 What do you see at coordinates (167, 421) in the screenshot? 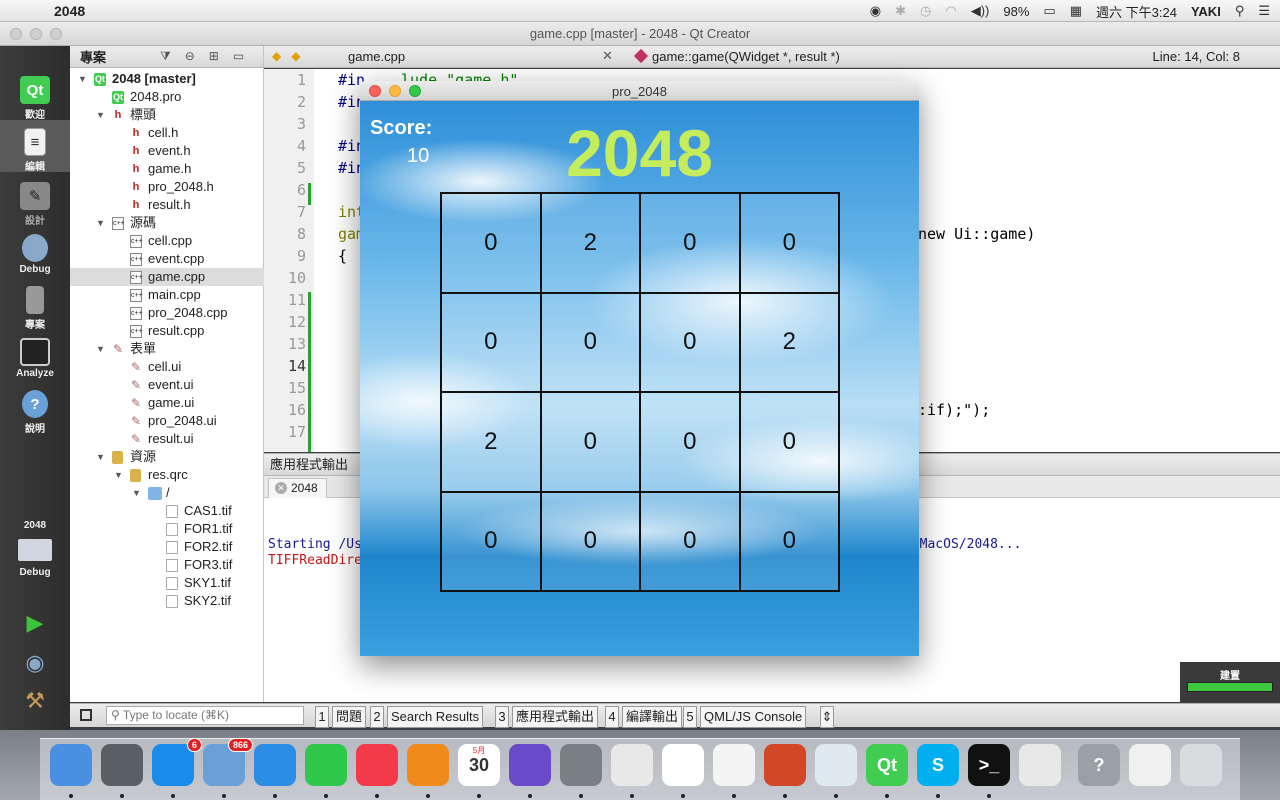
I see `tree-item: ✎ pro_2048.ui` at bounding box center [167, 421].